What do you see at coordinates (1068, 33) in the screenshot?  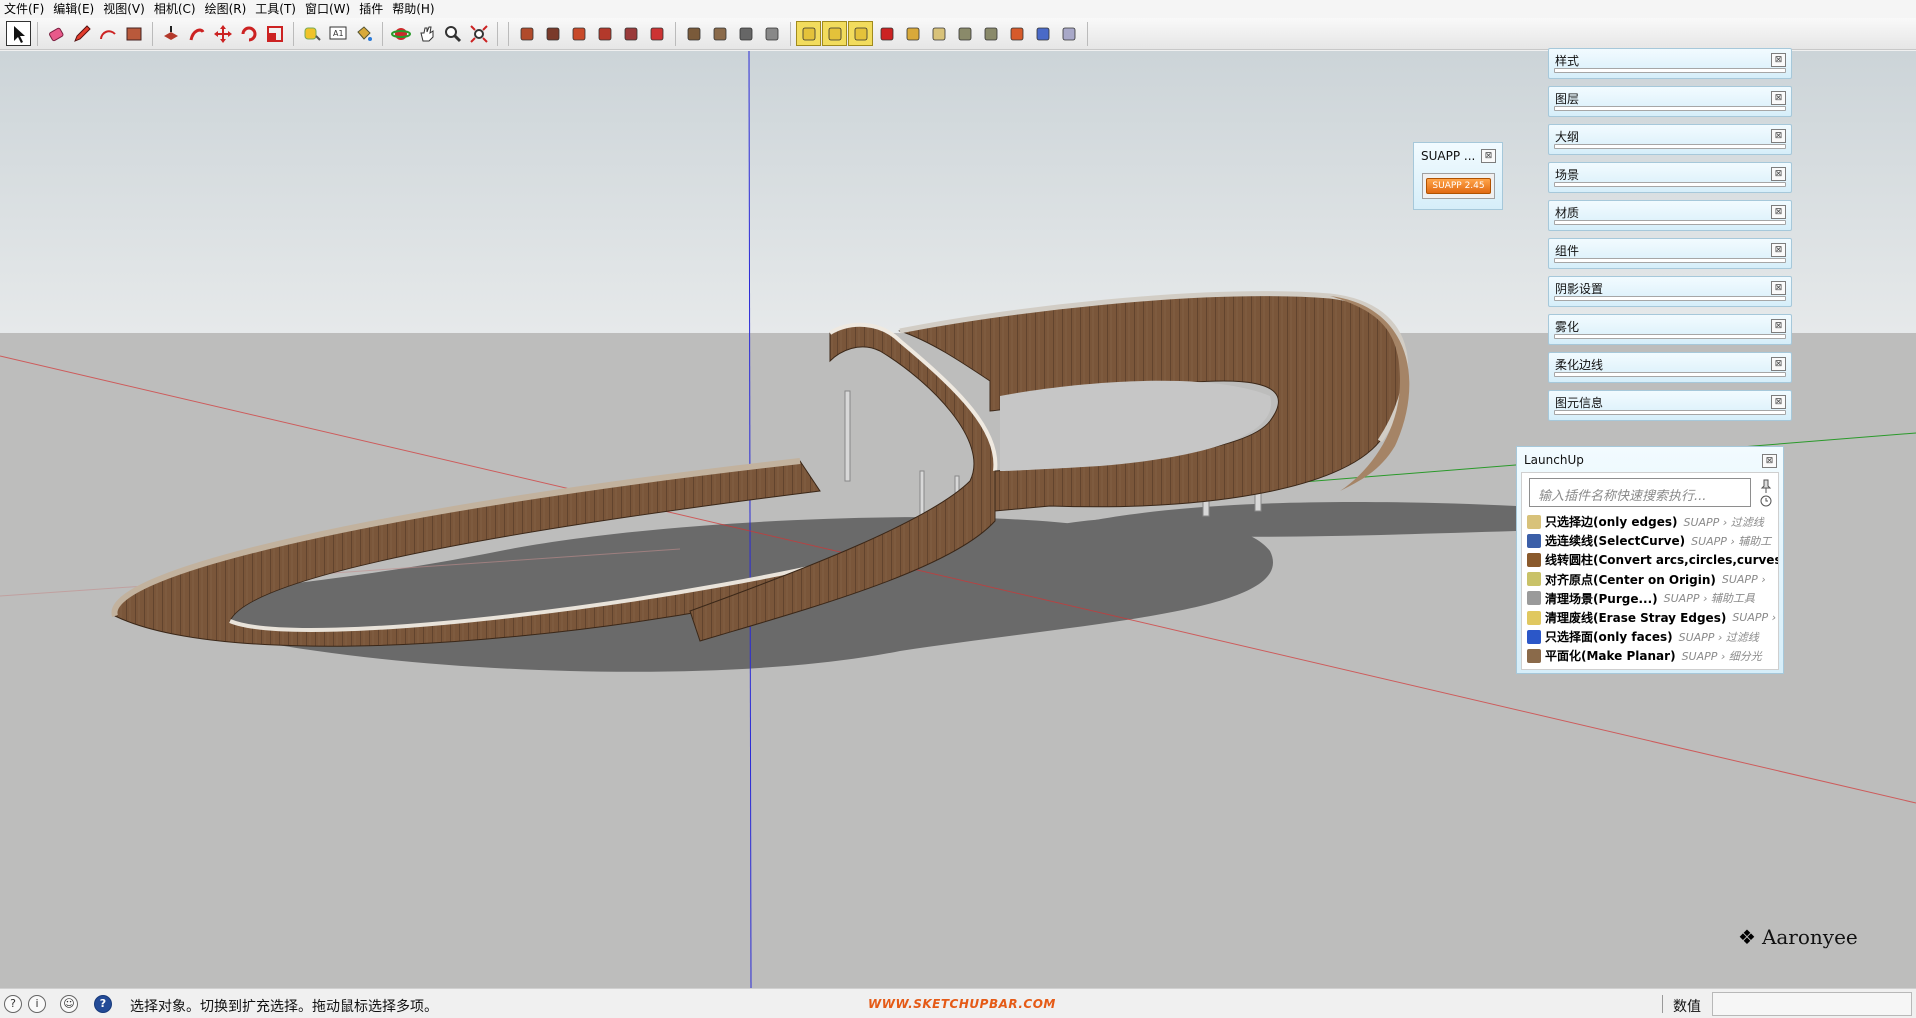 I see `eraser-plus-icon-button` at bounding box center [1068, 33].